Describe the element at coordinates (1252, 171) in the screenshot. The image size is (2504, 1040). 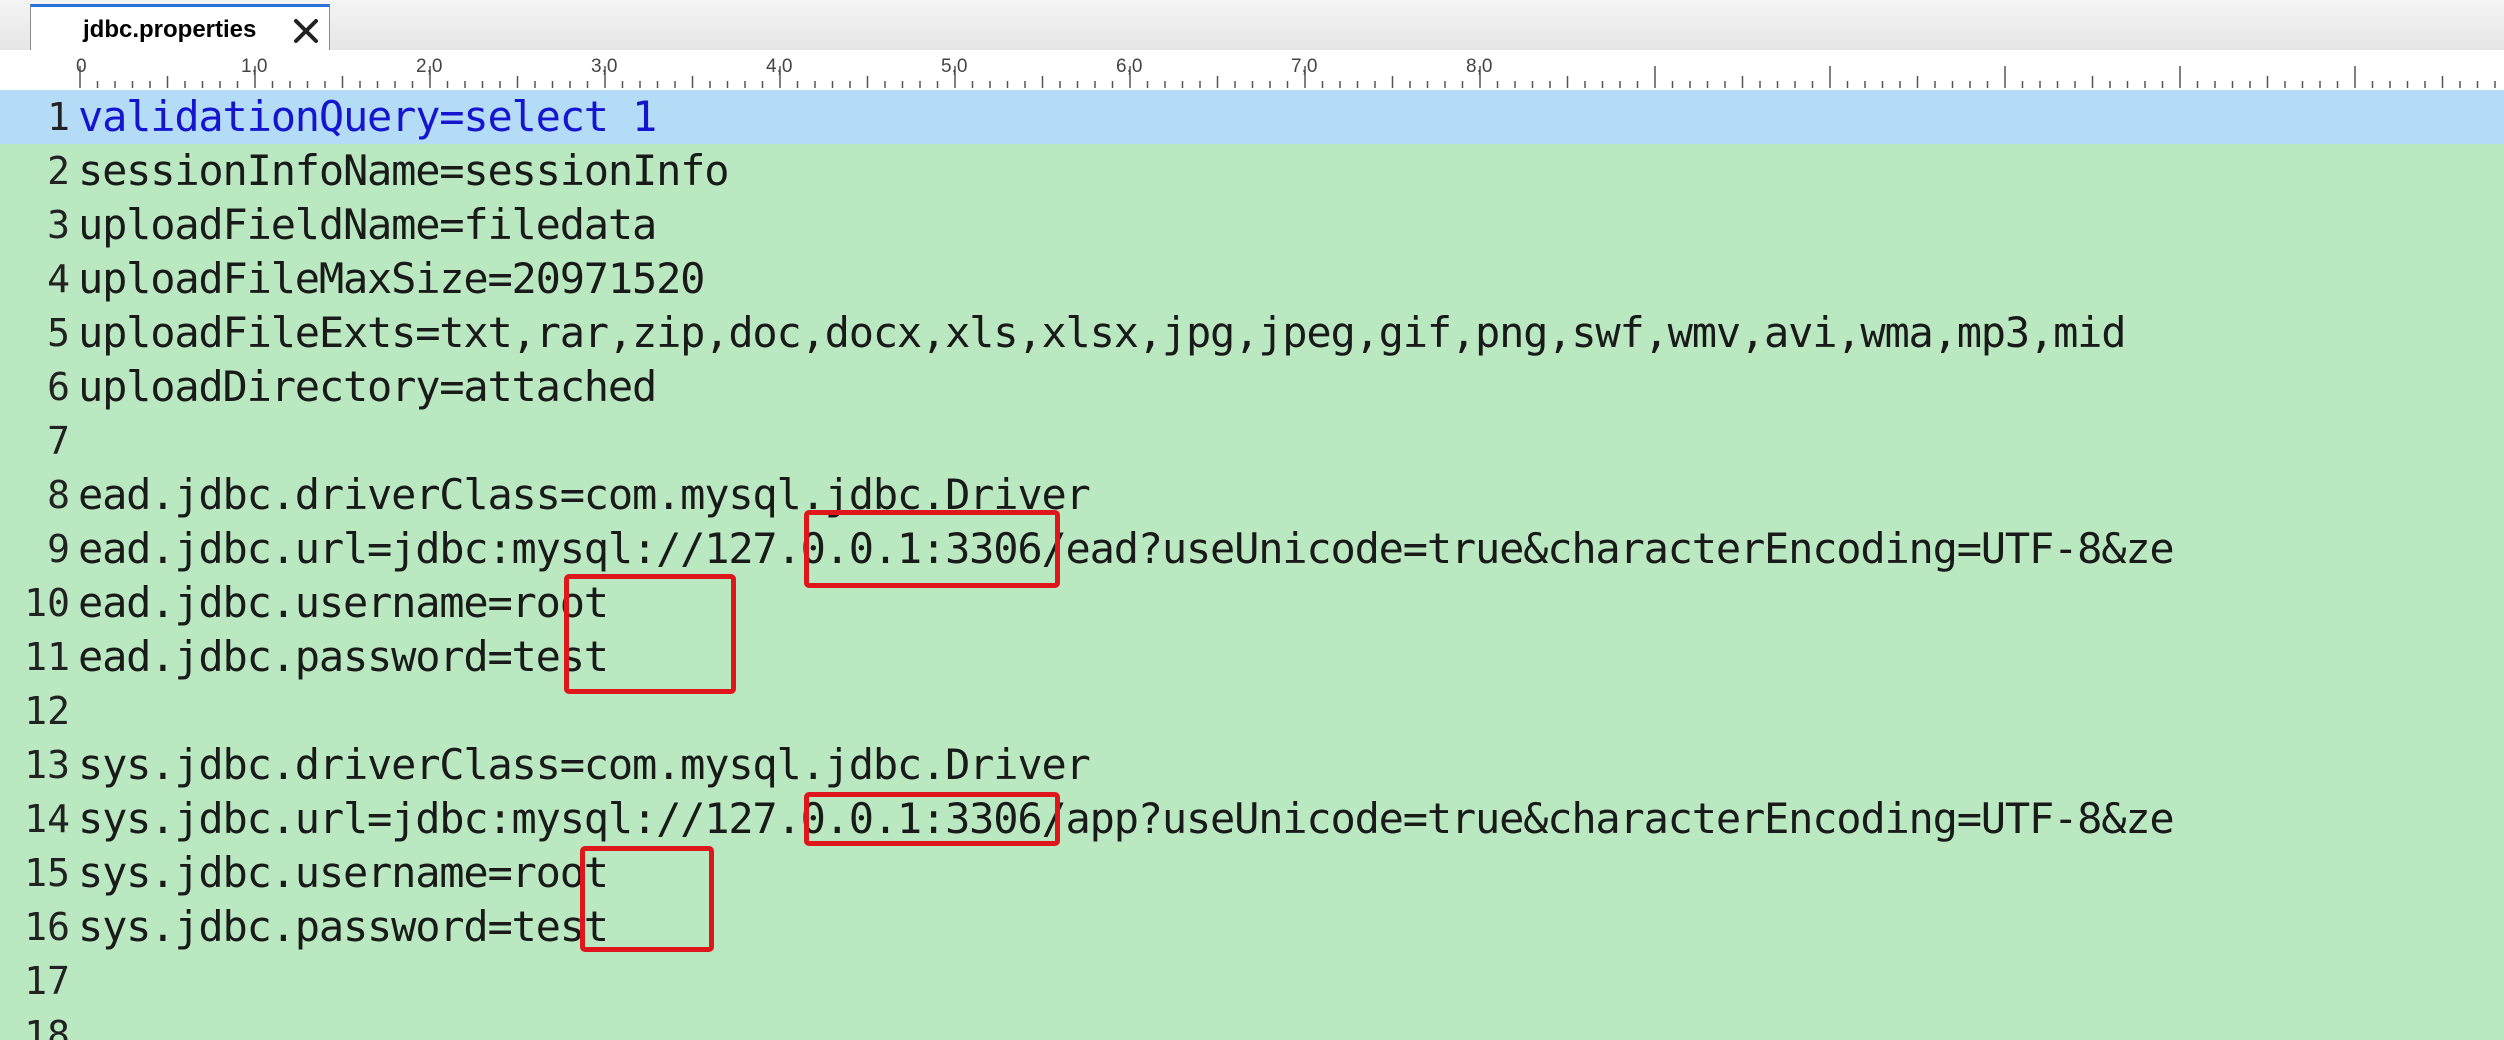
I see `editor-line: 2 sessionInfoName=sessionInfo` at that location.